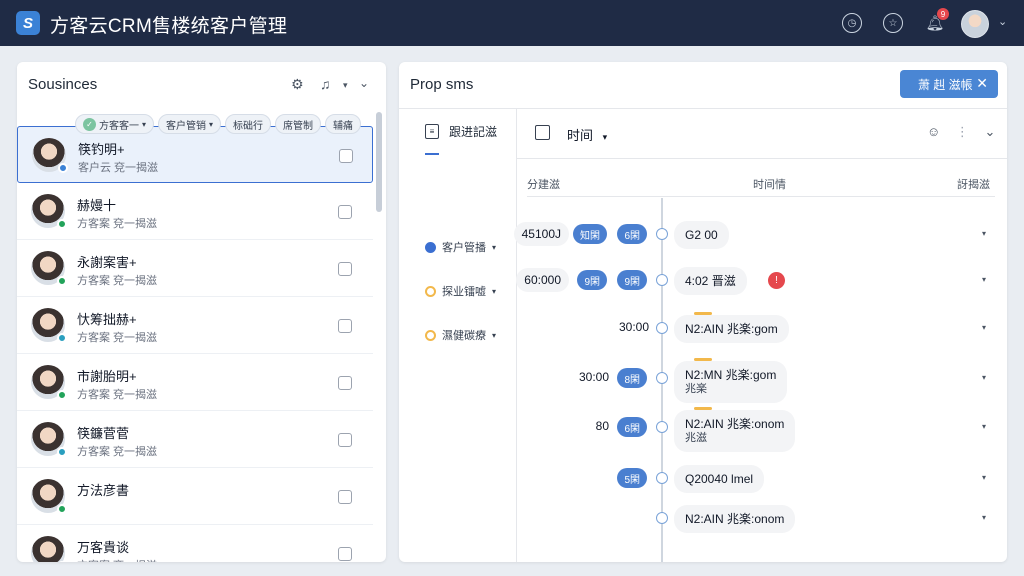 This screenshot has height=576, width=1024. I want to click on filter-chip-label: 方客客一, so click(119, 126).